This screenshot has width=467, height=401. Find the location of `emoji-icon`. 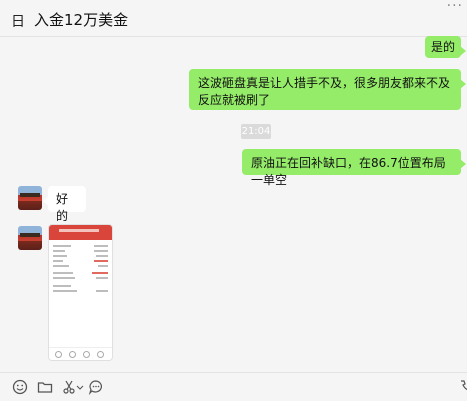

emoji-icon is located at coordinates (20, 387).